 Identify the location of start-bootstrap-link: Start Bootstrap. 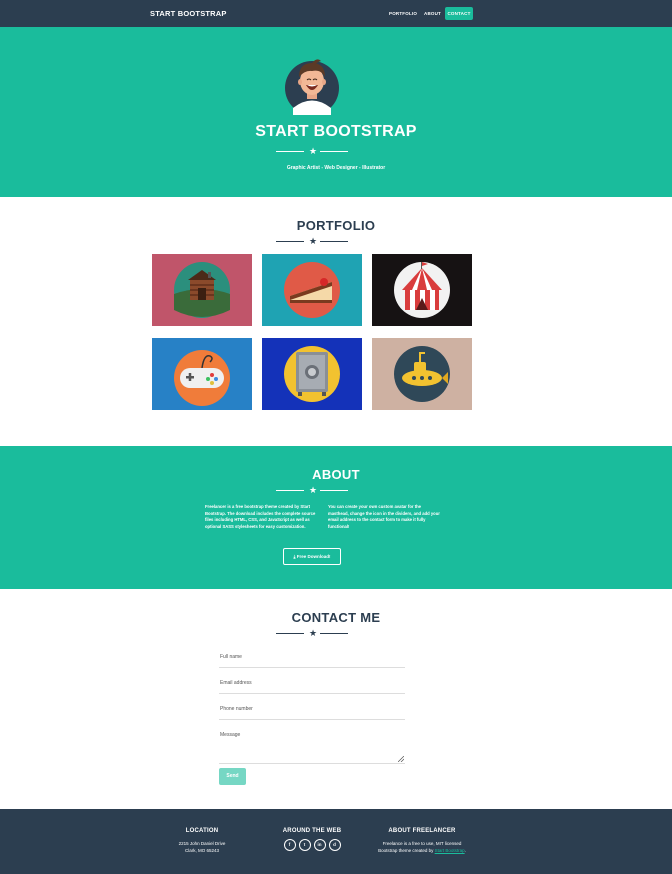
(450, 850).